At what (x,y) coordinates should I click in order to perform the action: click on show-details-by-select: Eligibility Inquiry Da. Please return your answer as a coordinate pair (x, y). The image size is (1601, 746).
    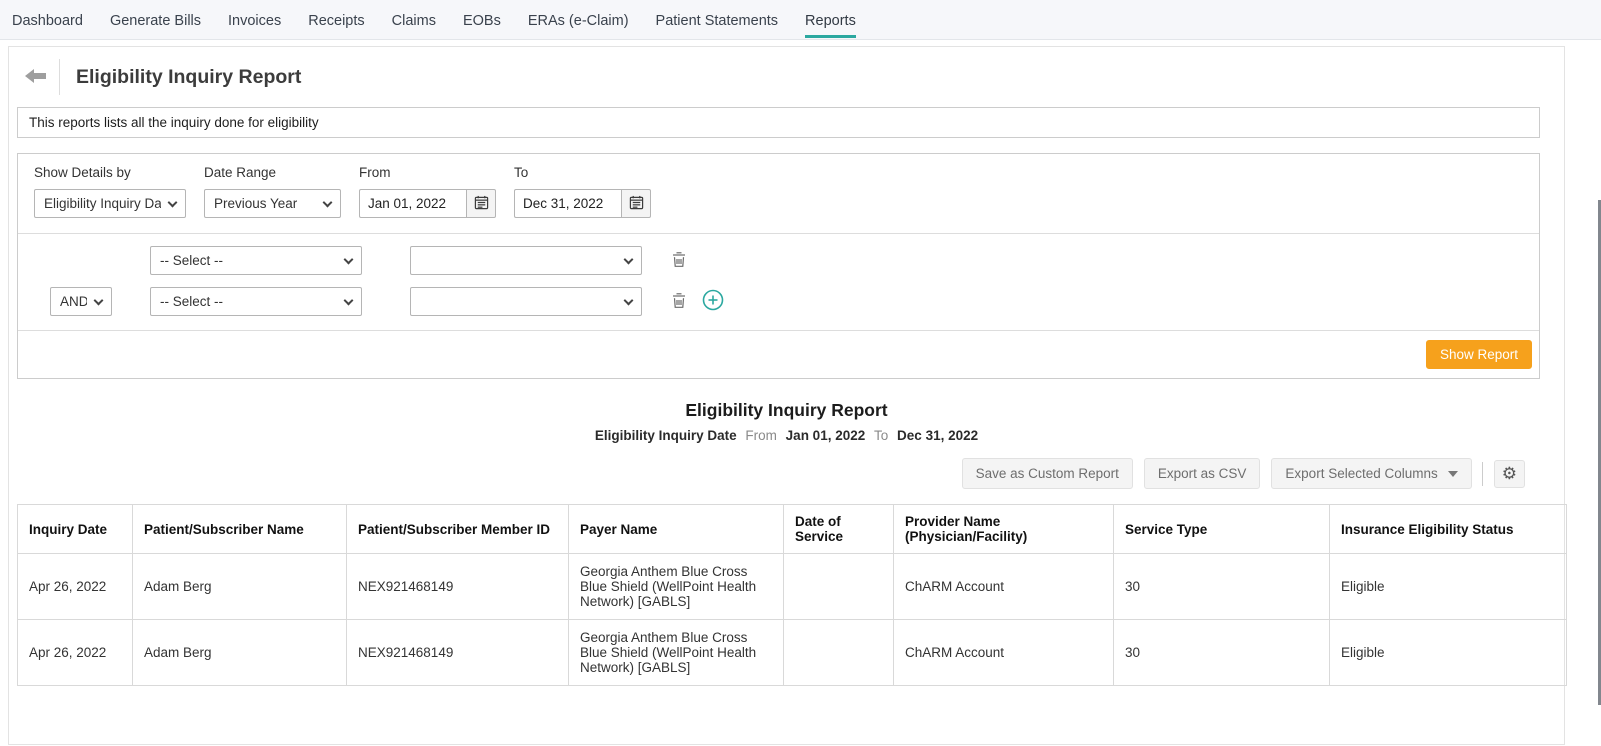
    Looking at the image, I should click on (110, 203).